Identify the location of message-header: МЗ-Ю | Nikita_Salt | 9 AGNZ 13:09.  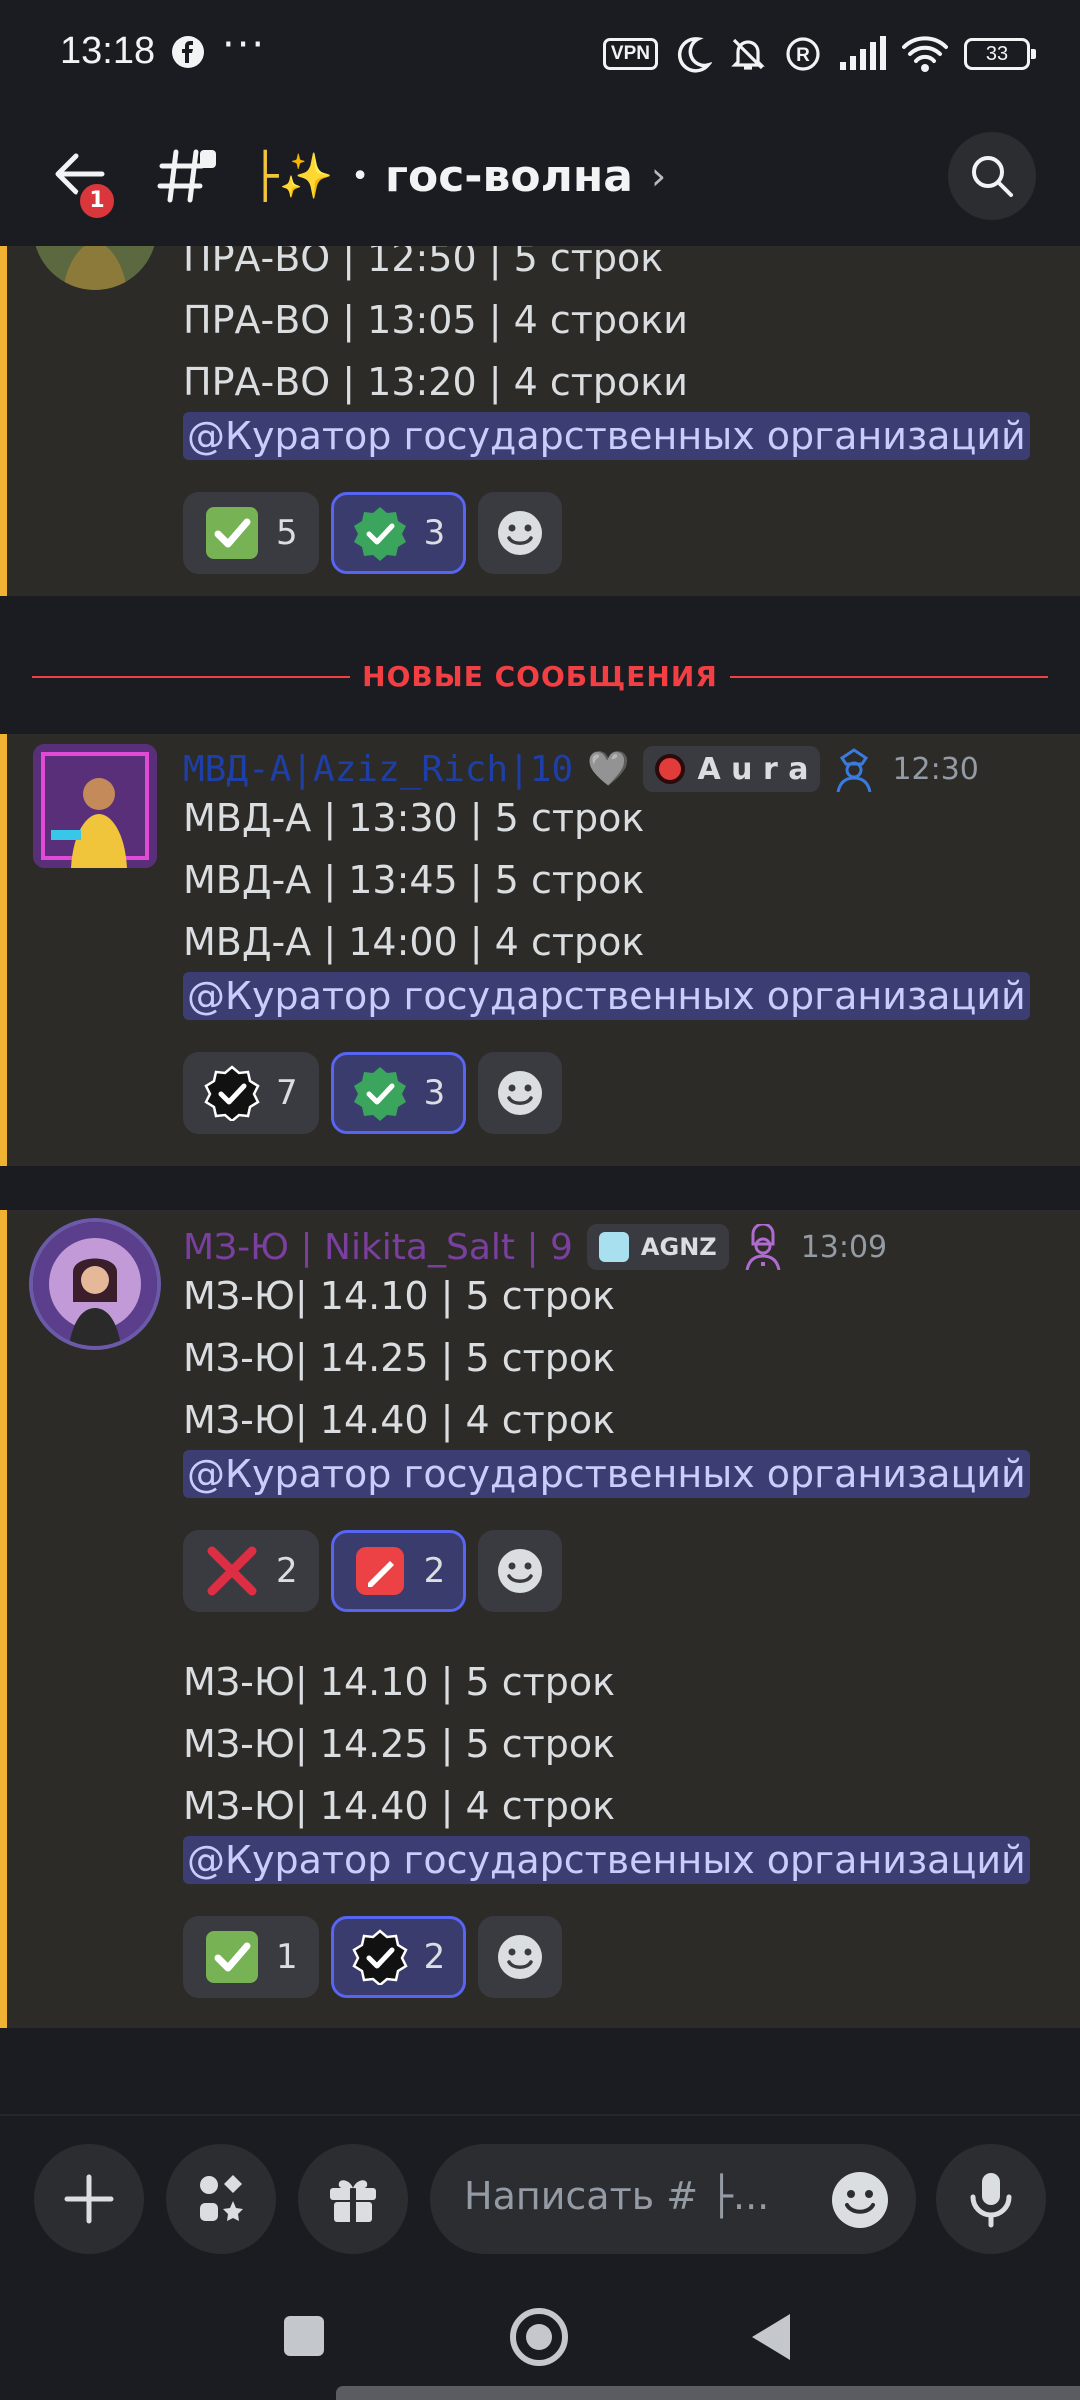
(535, 1247).